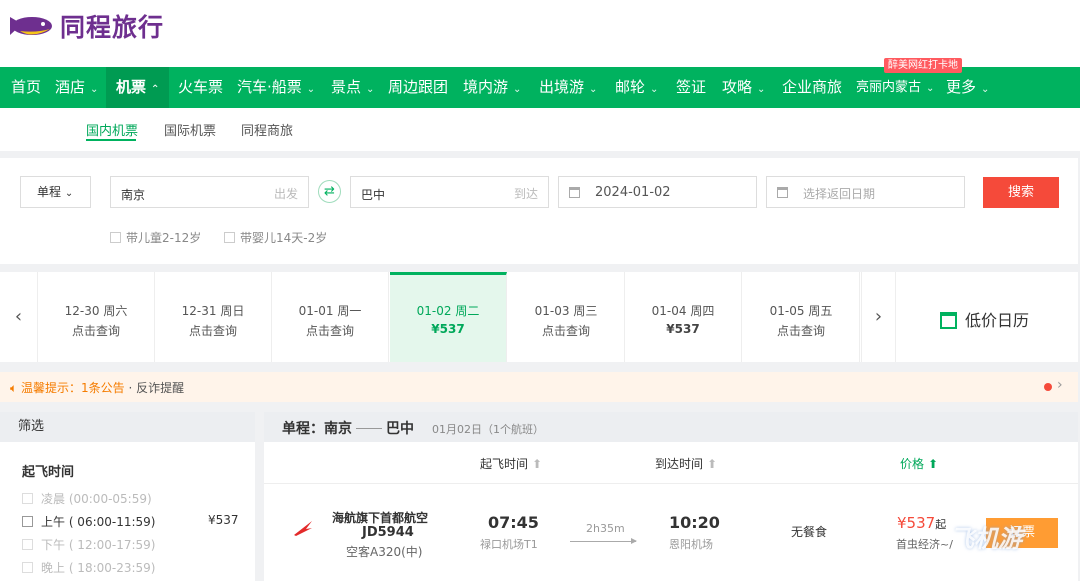  What do you see at coordinates (691, 87) in the screenshot?
I see `nav-visa: 签证` at bounding box center [691, 87].